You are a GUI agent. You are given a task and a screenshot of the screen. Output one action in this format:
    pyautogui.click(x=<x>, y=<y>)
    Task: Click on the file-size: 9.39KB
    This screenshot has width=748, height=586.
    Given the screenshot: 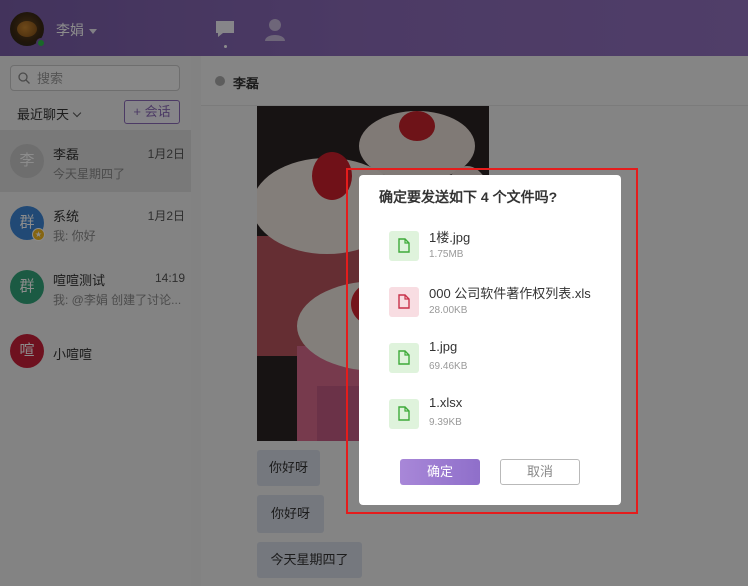 What is the action you would take?
    pyautogui.click(x=445, y=422)
    